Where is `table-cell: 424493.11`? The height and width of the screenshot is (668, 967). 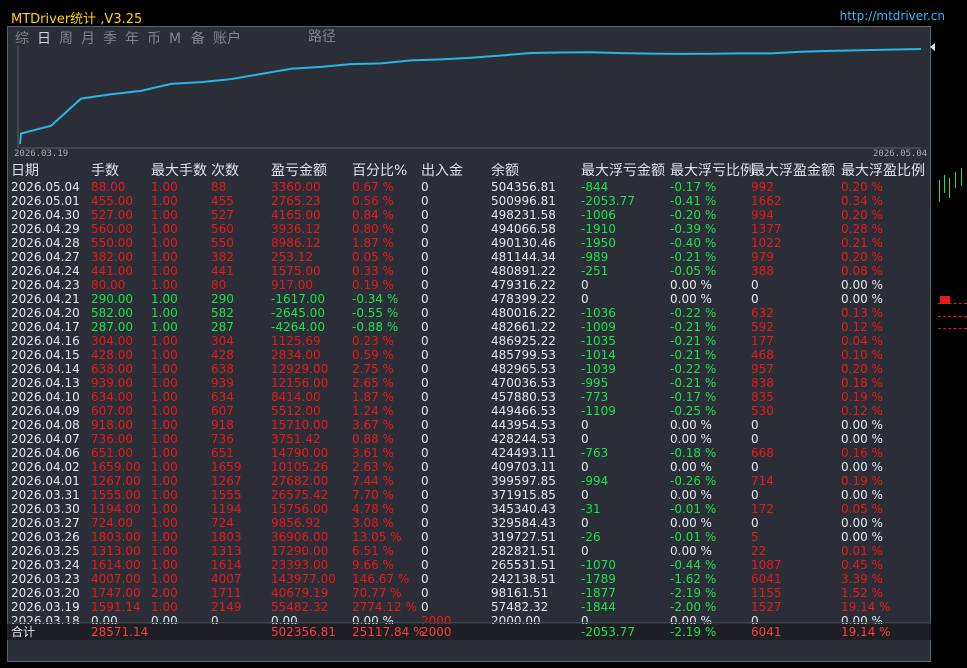 table-cell: 424493.11 is located at coordinates (523, 453).